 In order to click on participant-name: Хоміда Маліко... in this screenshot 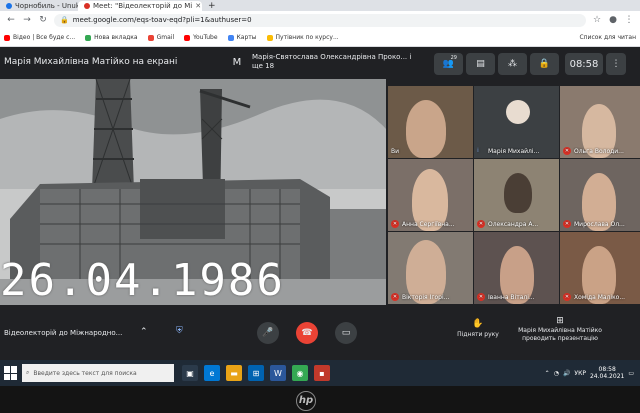, I will do `click(600, 297)`.